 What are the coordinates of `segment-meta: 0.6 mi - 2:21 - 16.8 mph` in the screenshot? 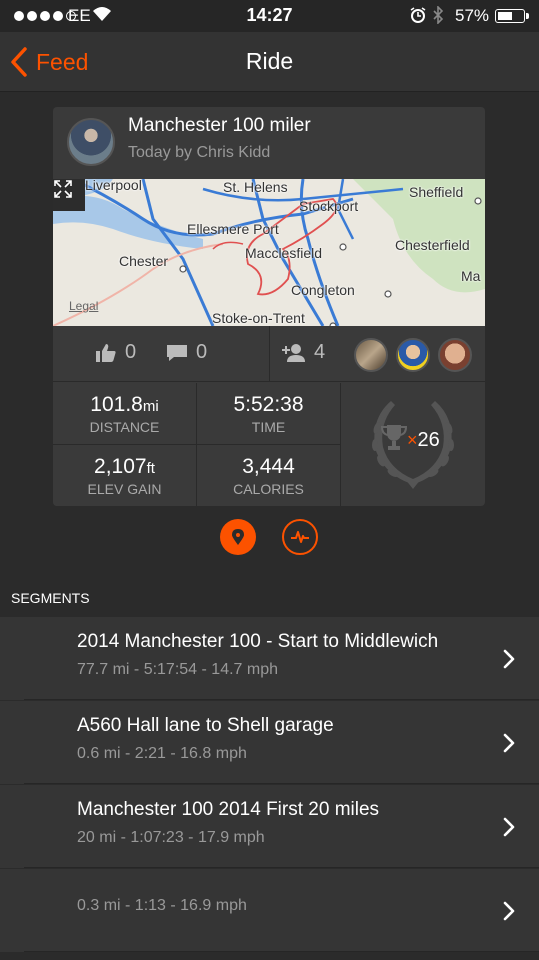 It's located at (162, 753).